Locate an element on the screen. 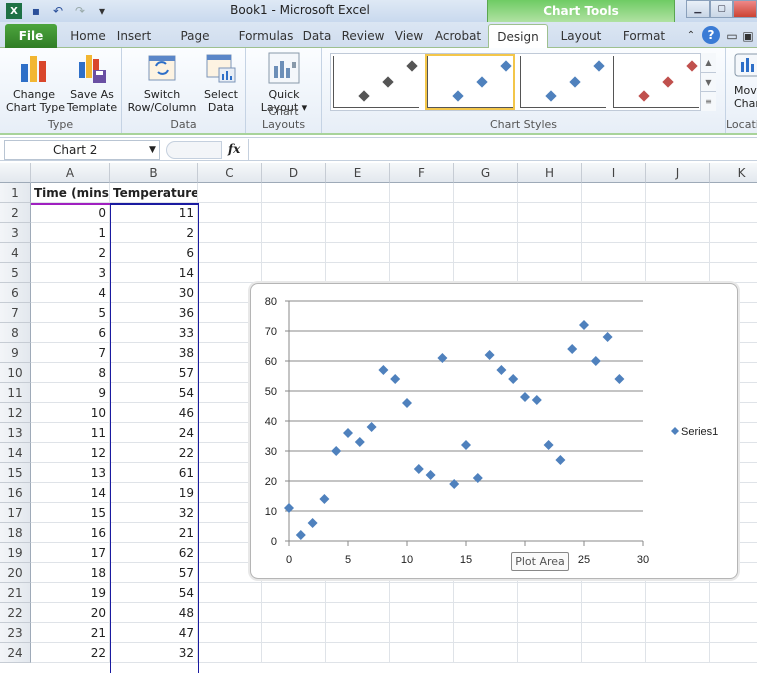 This screenshot has height=673, width=757. data-cell: 4 is located at coordinates (70, 293).